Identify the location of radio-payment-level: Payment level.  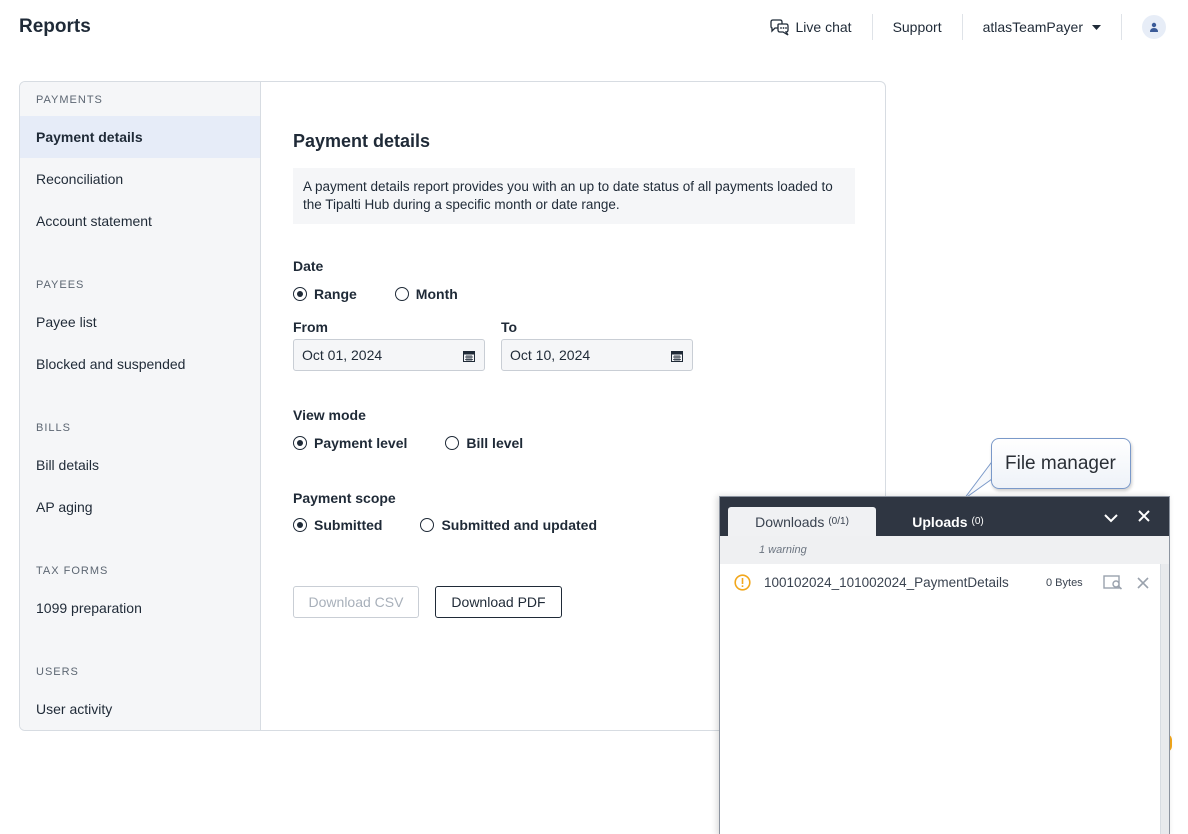
(350, 443).